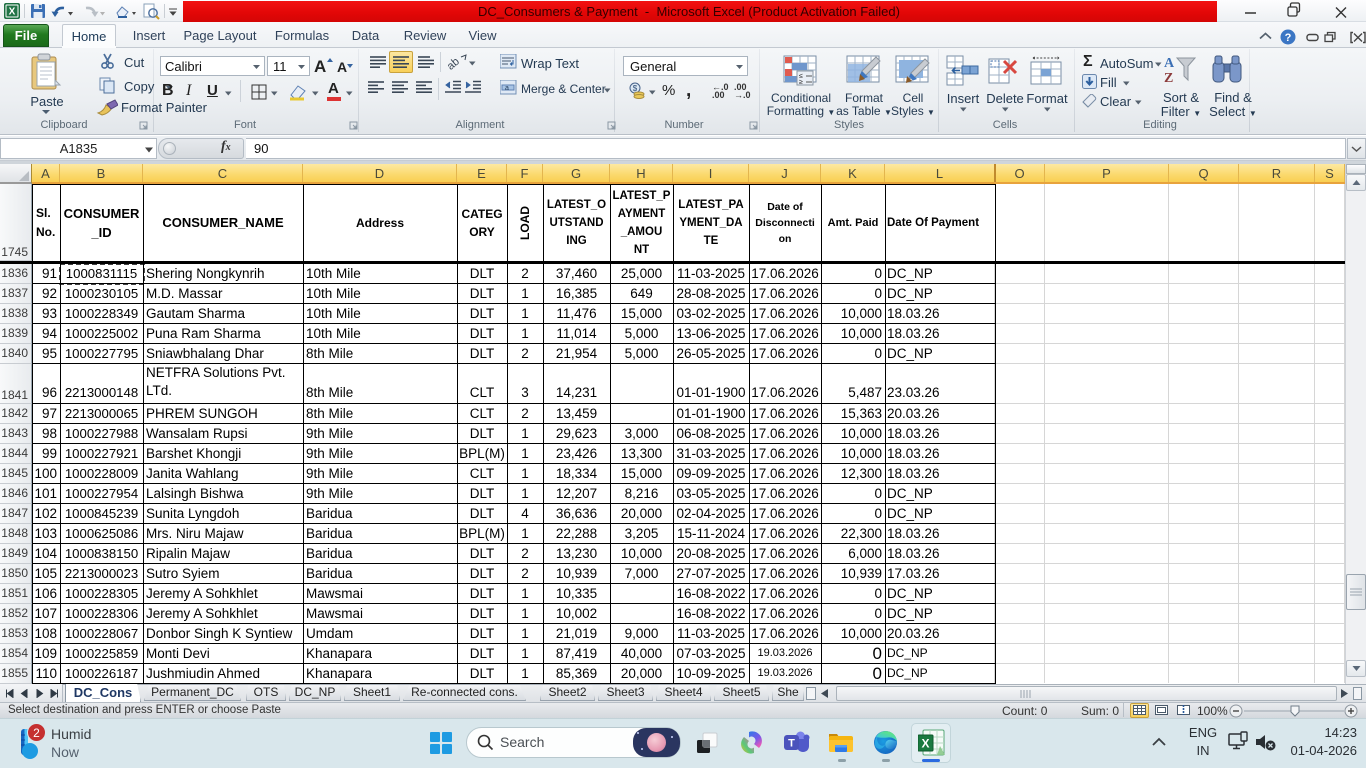 The image size is (1366, 768). I want to click on svg-text: T, so click(791, 744).